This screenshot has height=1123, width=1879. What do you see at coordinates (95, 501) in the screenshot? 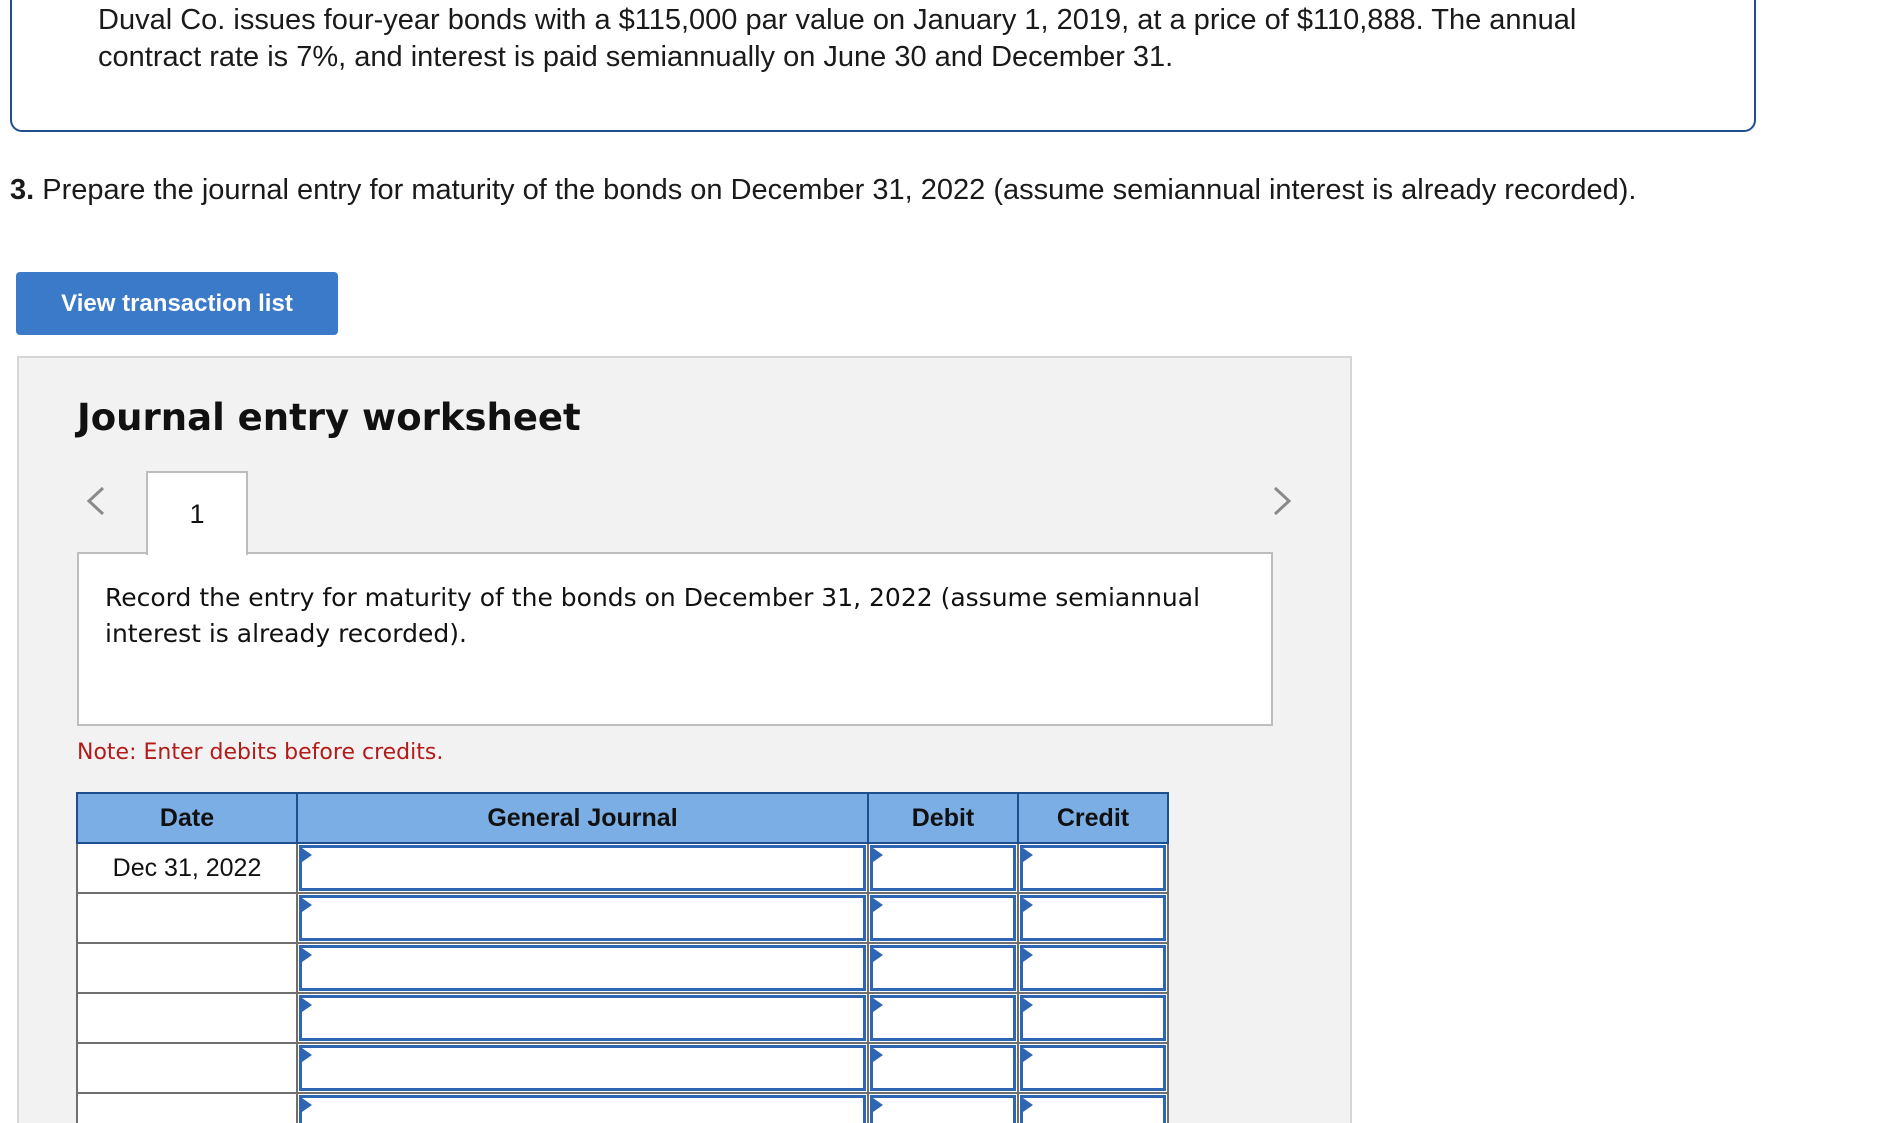
I see `chevron-left-icon` at bounding box center [95, 501].